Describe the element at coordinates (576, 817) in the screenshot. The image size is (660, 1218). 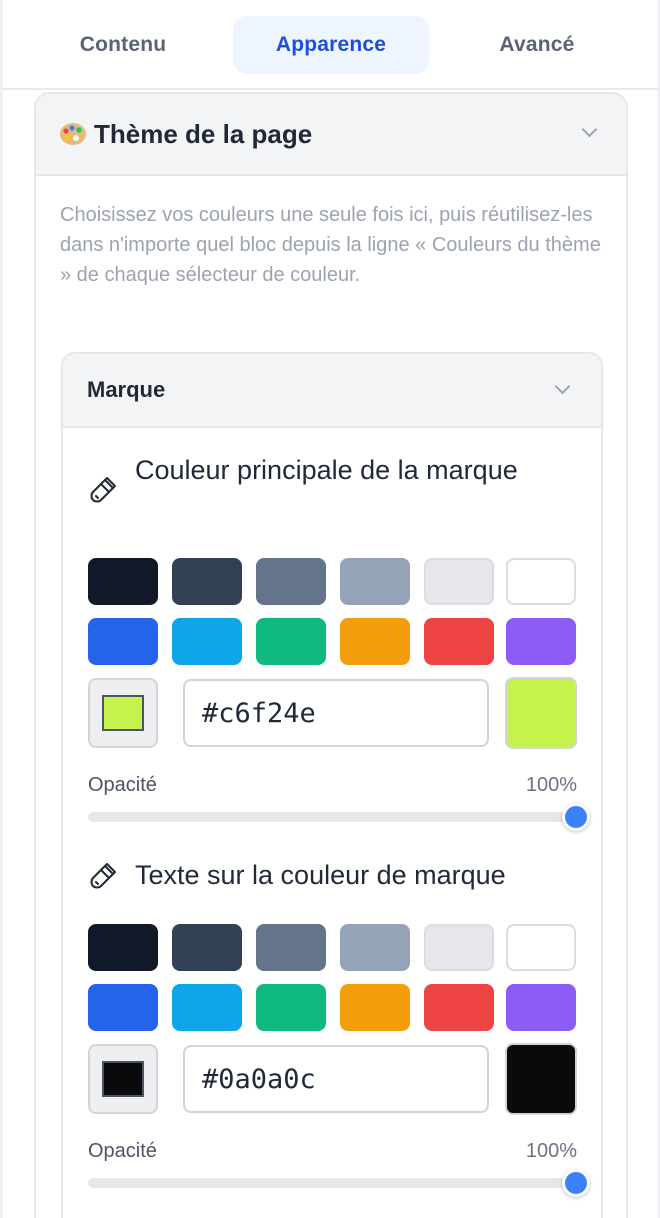
I see `opacity-slider-handle-primary` at that location.